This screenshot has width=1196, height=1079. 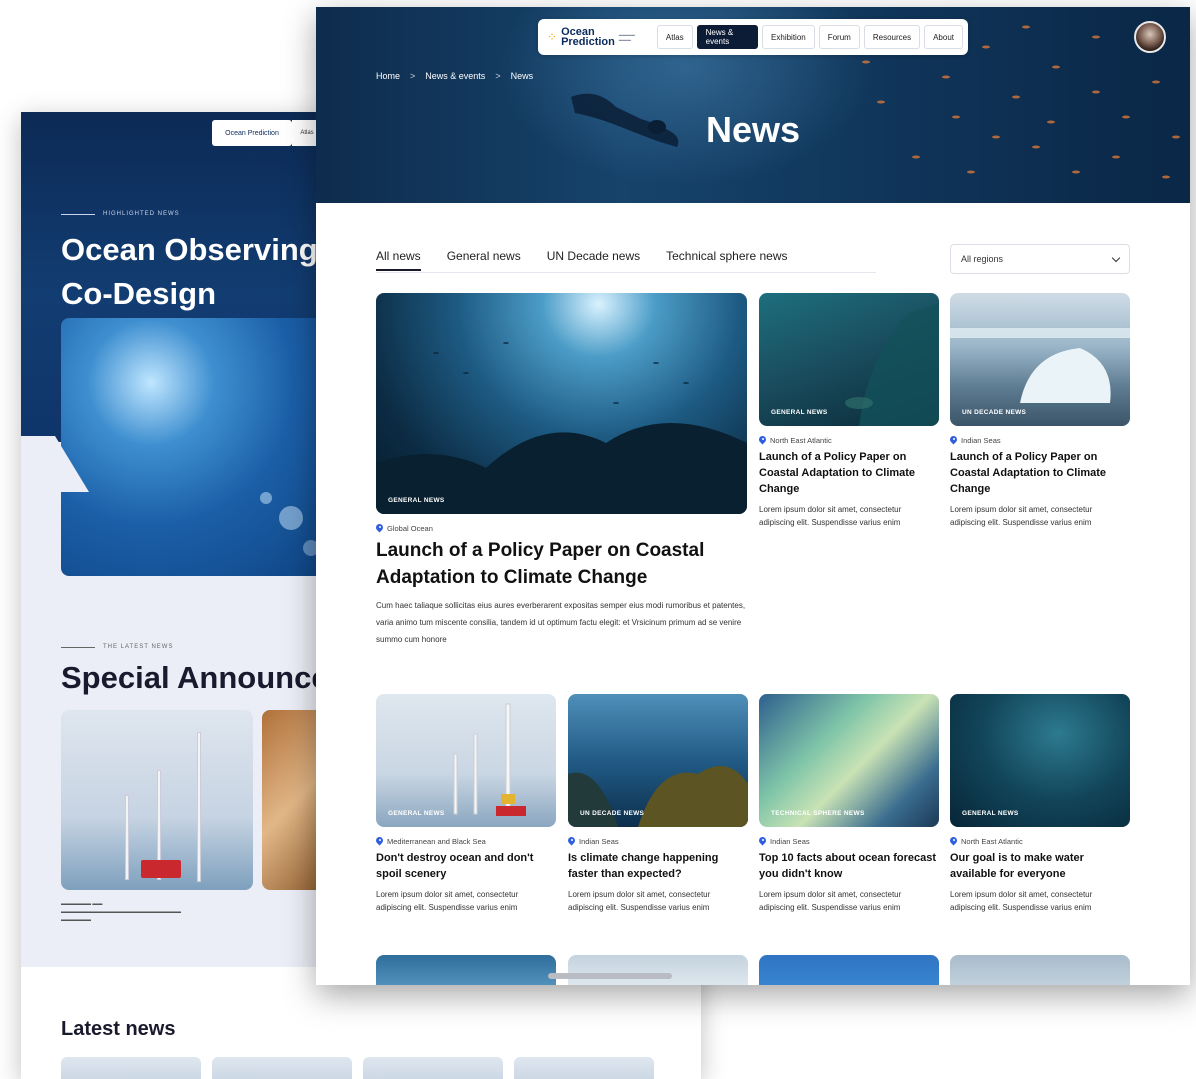 What do you see at coordinates (839, 37) in the screenshot?
I see `nav-forum: Forum` at bounding box center [839, 37].